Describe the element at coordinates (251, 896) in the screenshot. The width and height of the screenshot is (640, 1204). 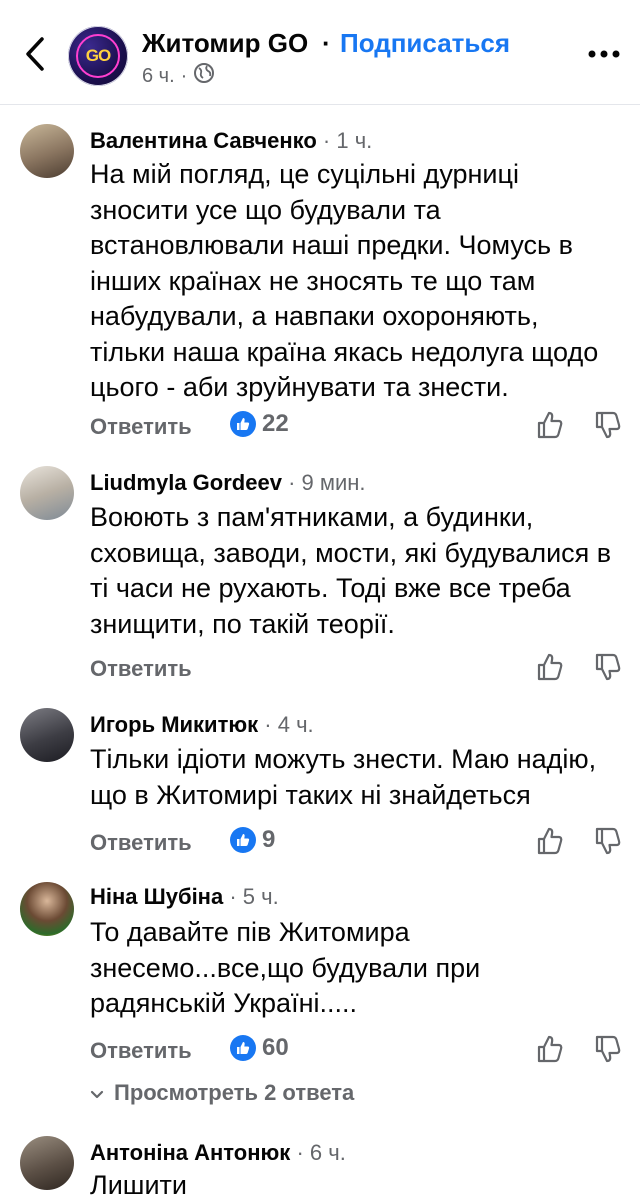
I see `comment-time: · 5 ч.` at that location.